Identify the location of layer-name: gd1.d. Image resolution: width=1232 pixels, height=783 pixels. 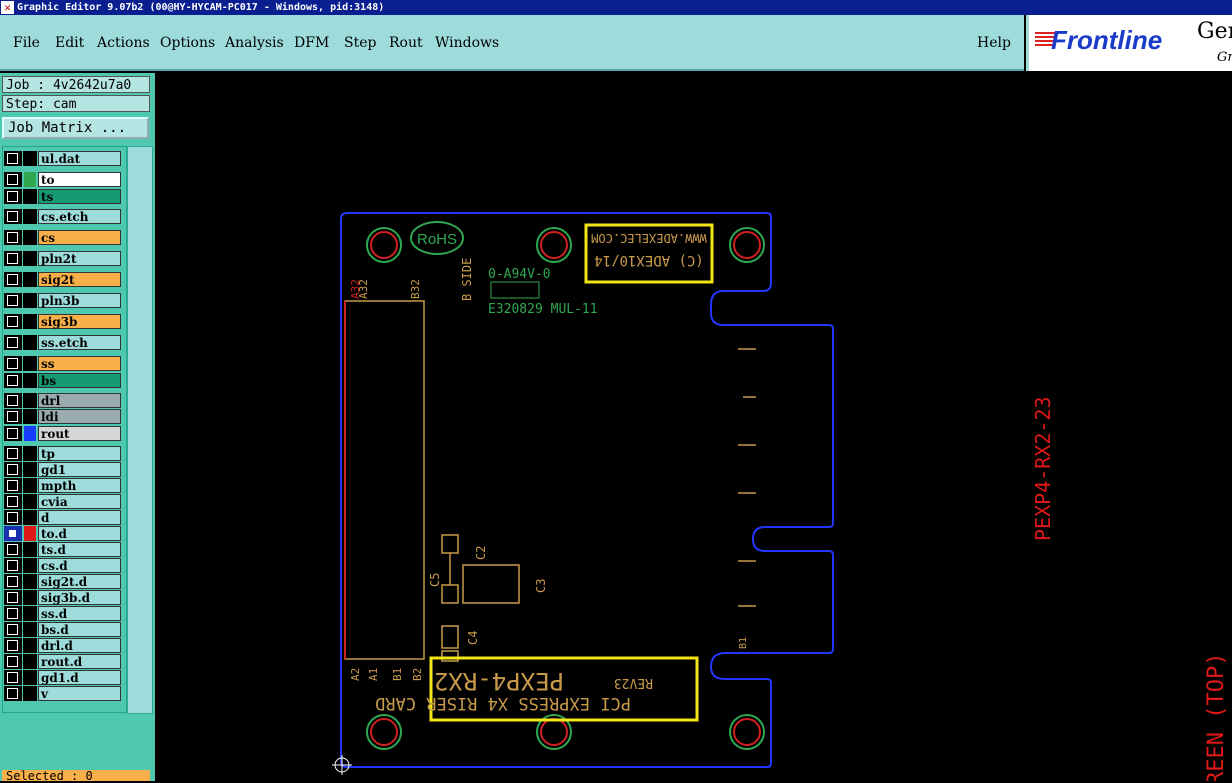
(79, 677).